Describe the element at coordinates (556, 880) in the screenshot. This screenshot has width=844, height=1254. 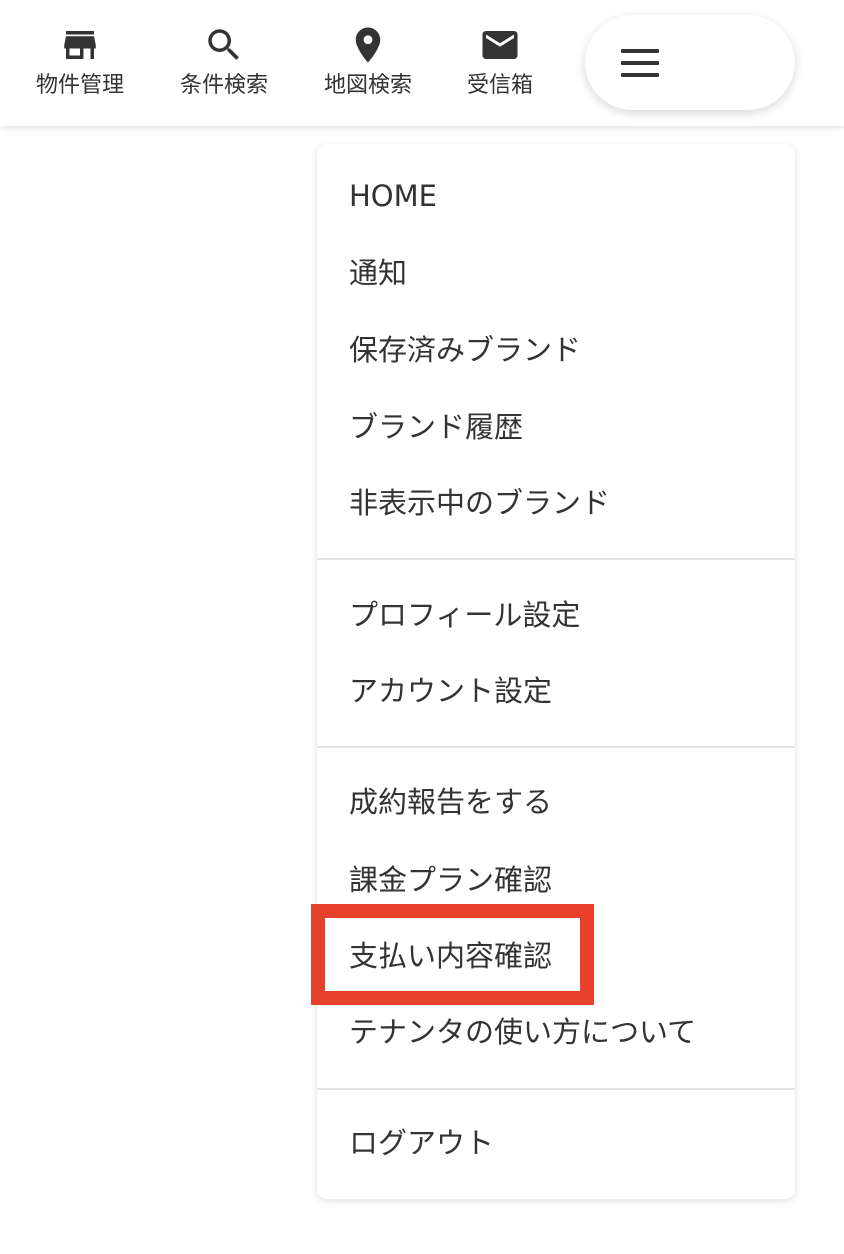
I see `menu-item-billing-plan: 課金プラン確認` at that location.